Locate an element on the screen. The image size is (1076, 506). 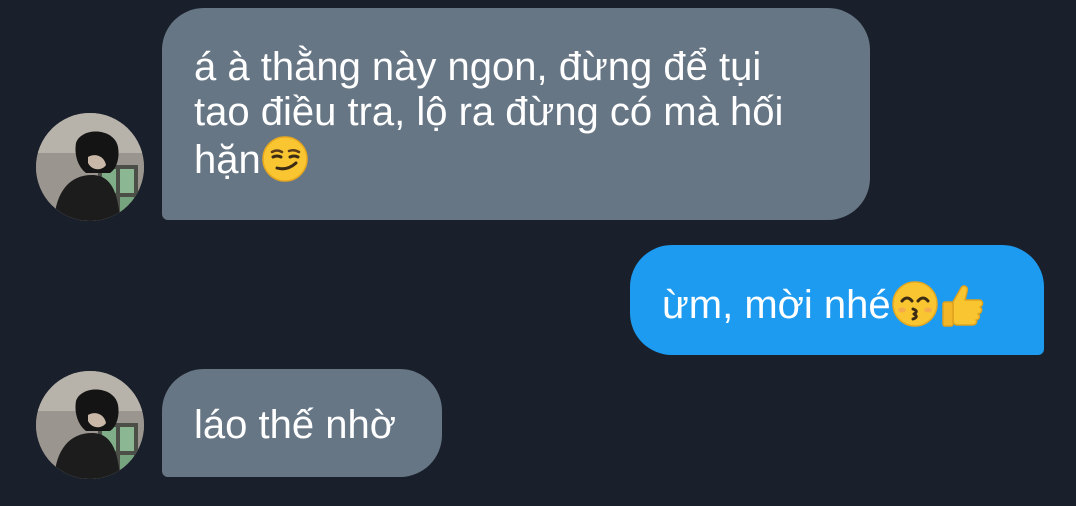
smirking-face-icon is located at coordinates (285, 159).